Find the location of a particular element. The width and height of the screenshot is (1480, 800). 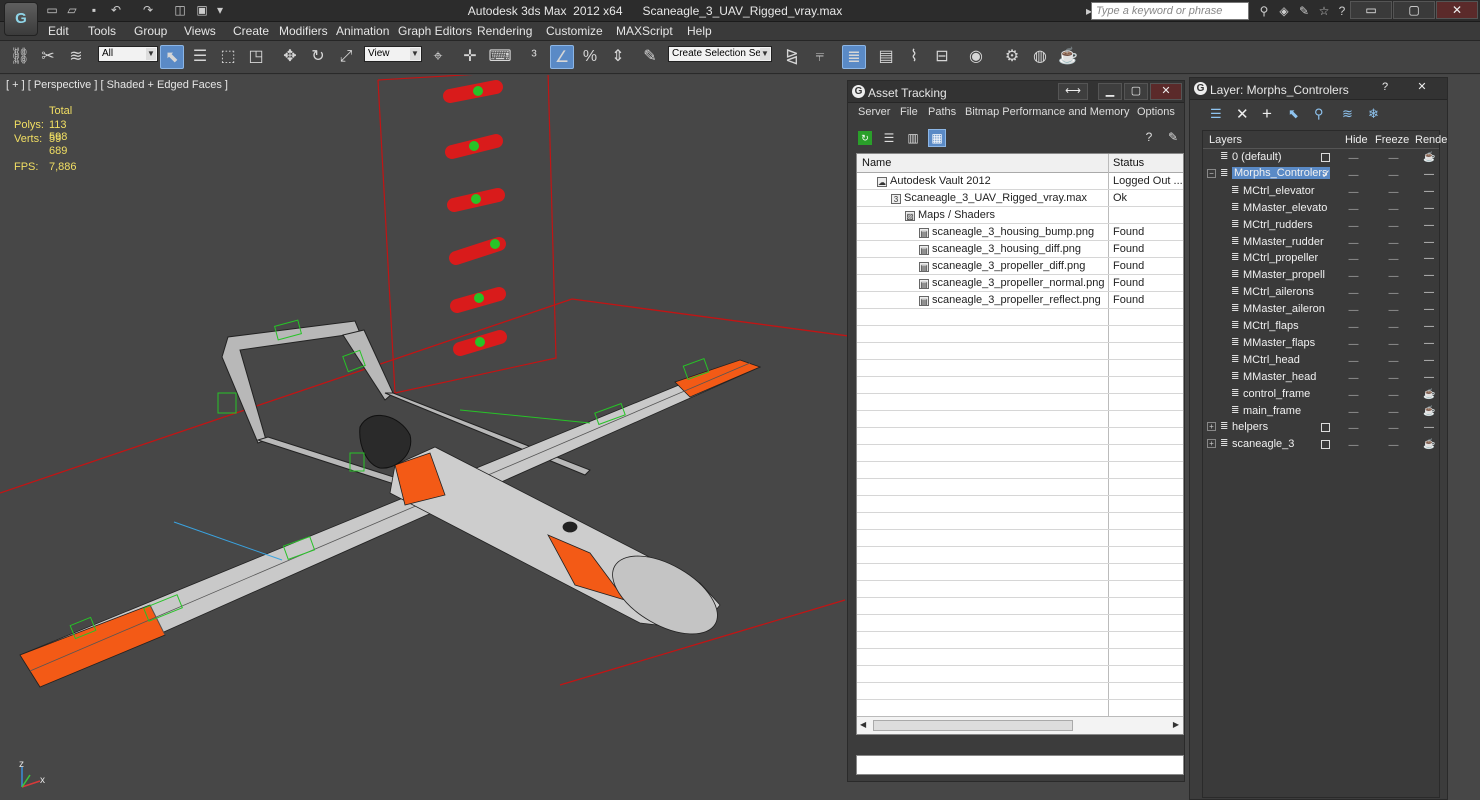

menu-paths: Paths is located at coordinates (942, 112).